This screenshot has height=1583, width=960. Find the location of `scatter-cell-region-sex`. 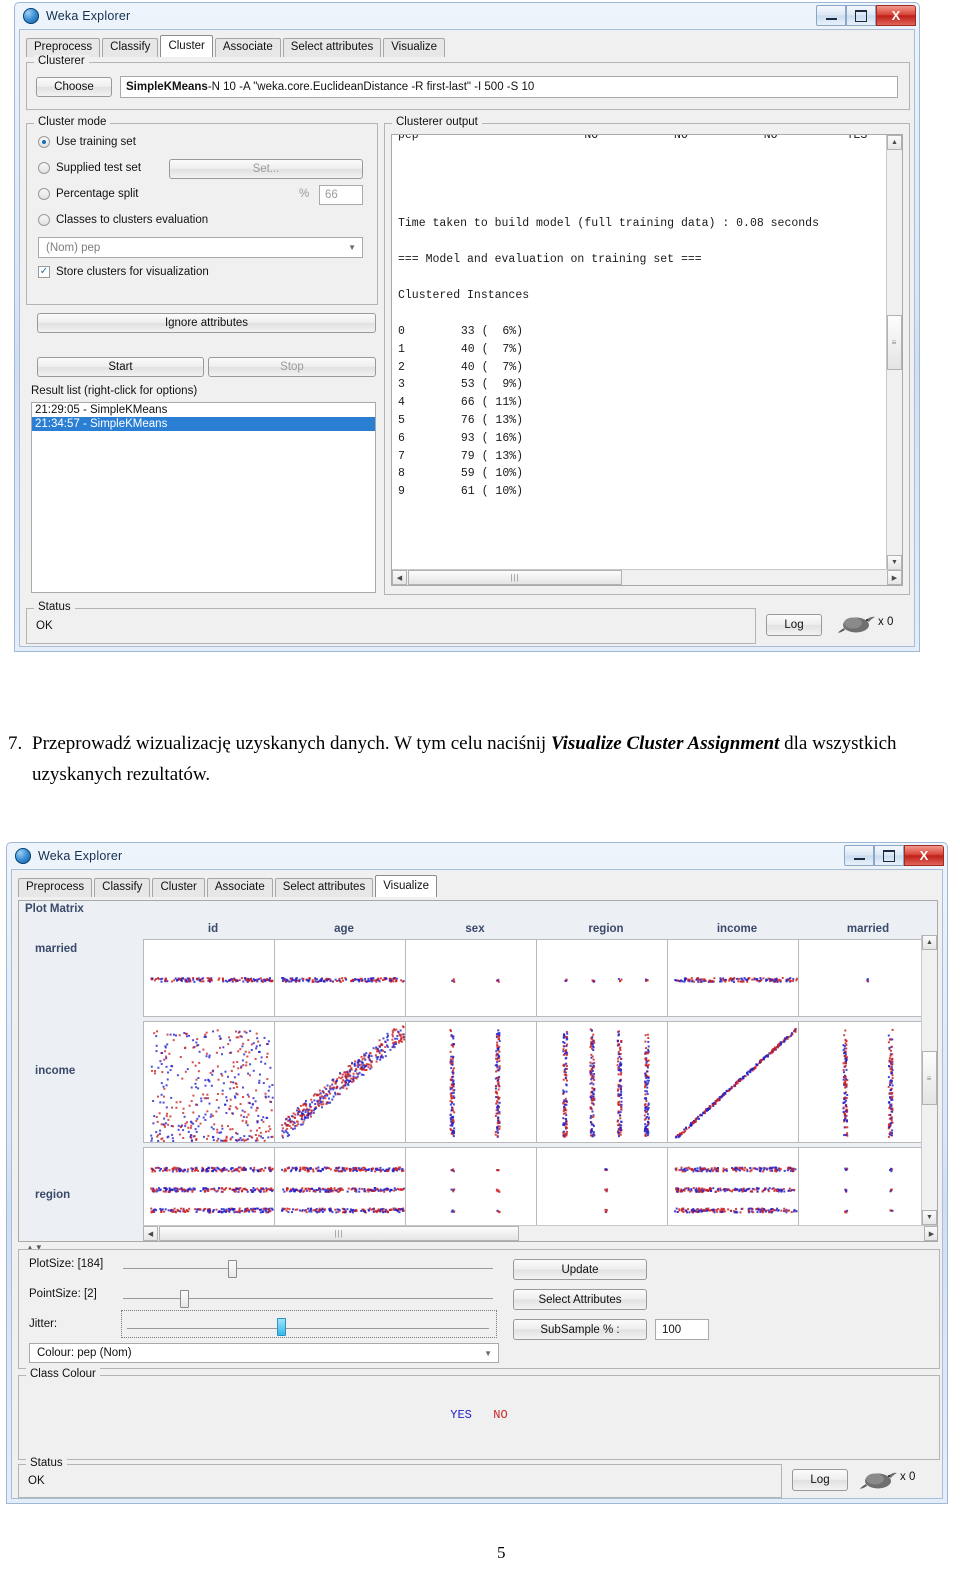

scatter-cell-region-sex is located at coordinates (473, 1188).